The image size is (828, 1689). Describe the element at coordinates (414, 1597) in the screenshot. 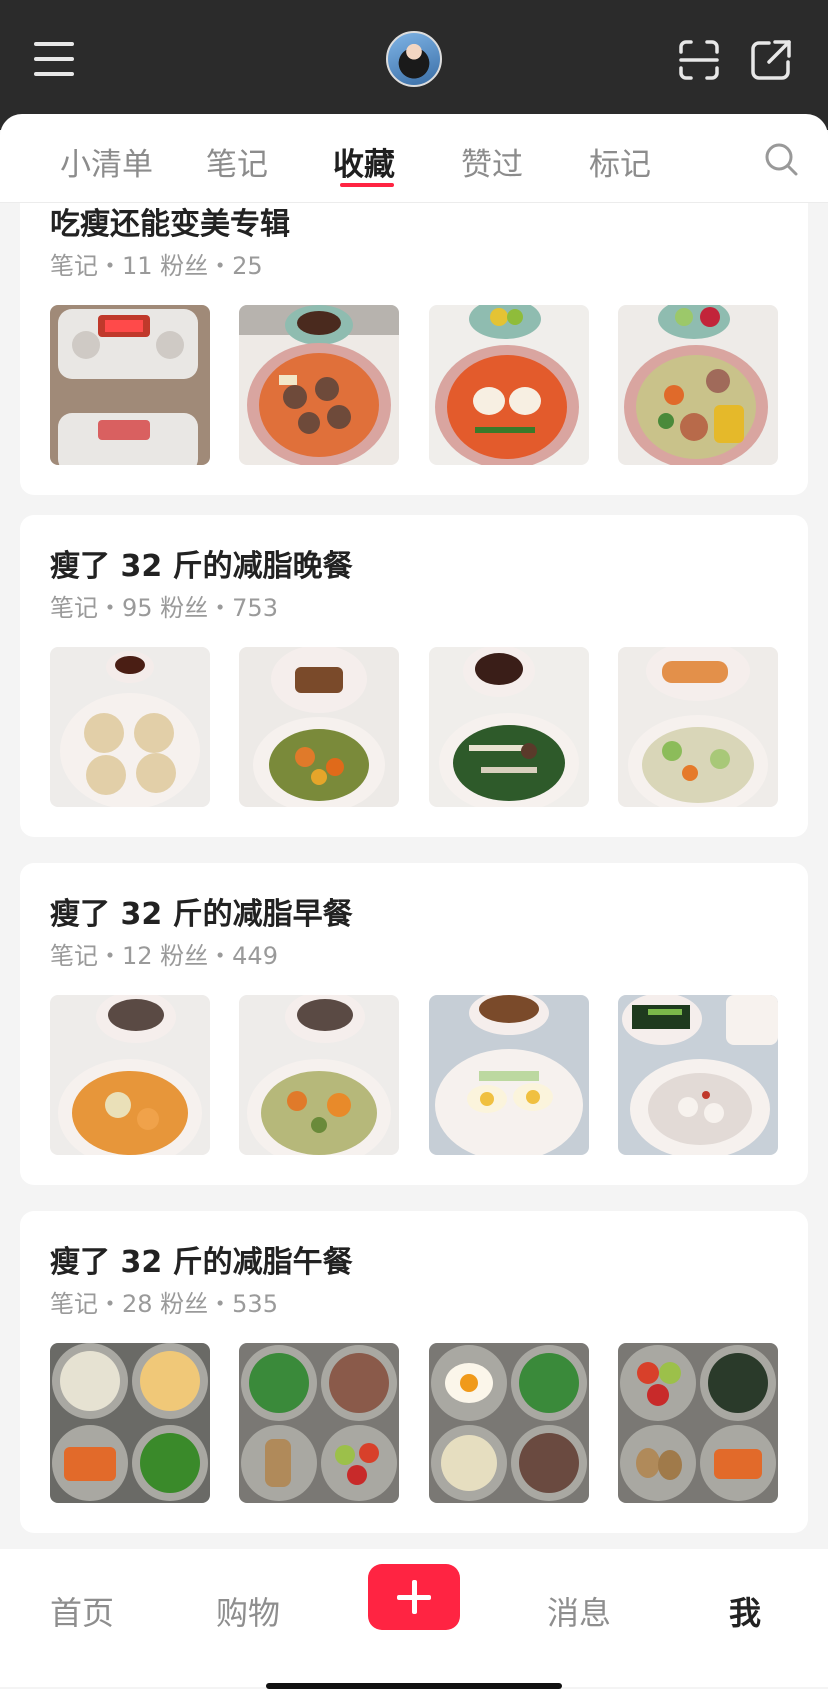

I see `add-post-button` at that location.